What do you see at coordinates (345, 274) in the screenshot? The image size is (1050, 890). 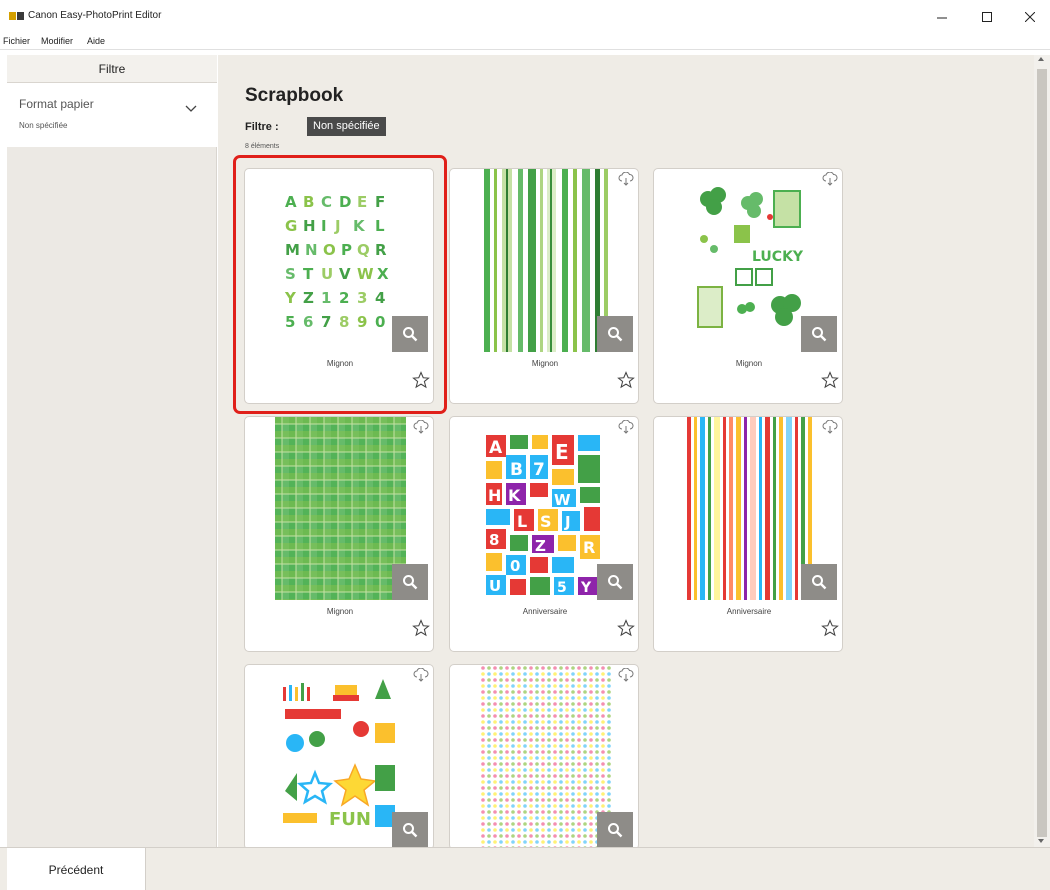 I see `svg-text: V` at bounding box center [345, 274].